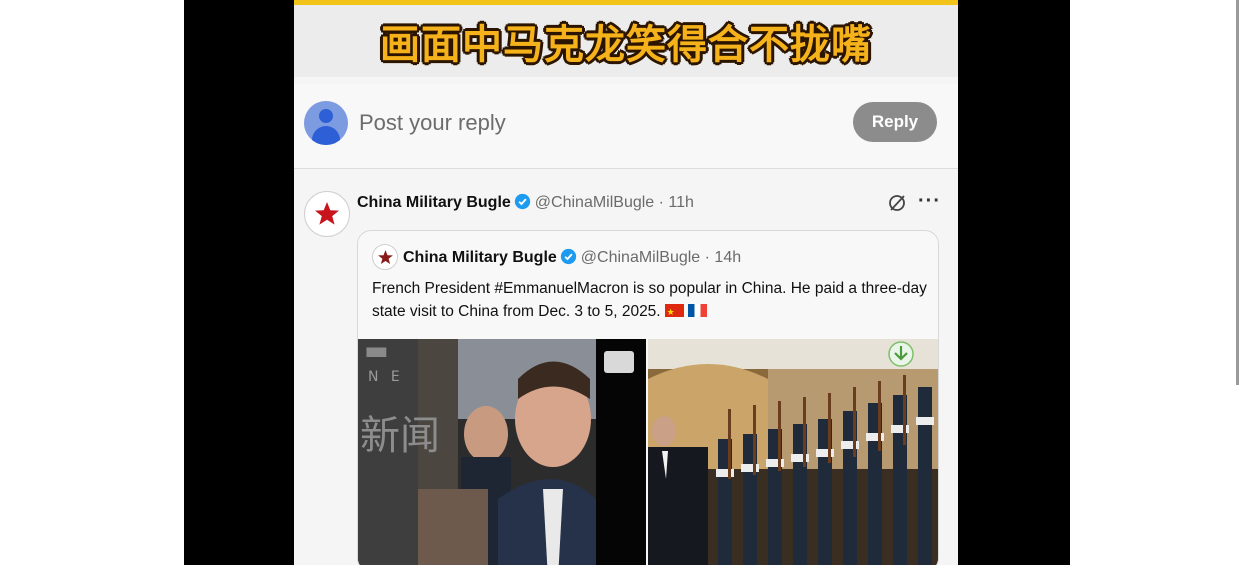 The height and width of the screenshot is (565, 1242). What do you see at coordinates (1237, 192) in the screenshot?
I see `page-scrollbar` at bounding box center [1237, 192].